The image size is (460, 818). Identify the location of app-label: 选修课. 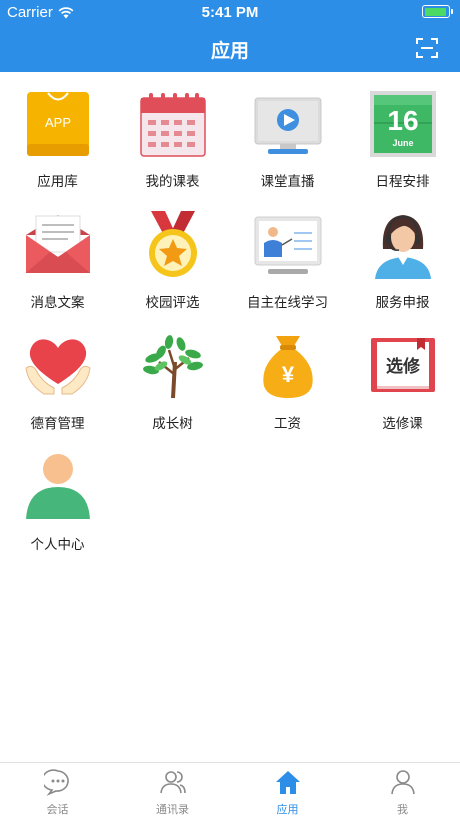
(402, 423).